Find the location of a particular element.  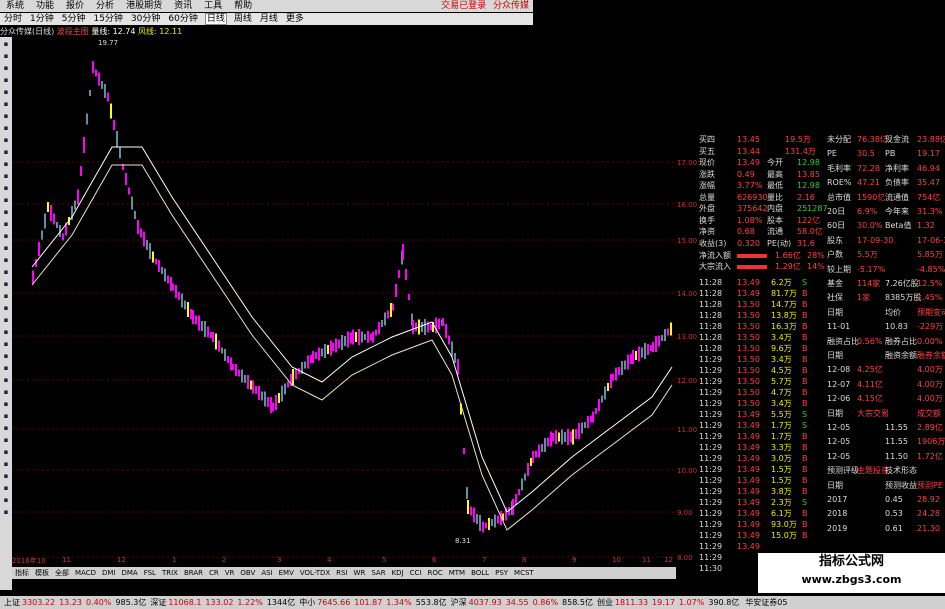

indicator-tab: MACD is located at coordinates (85, 573).